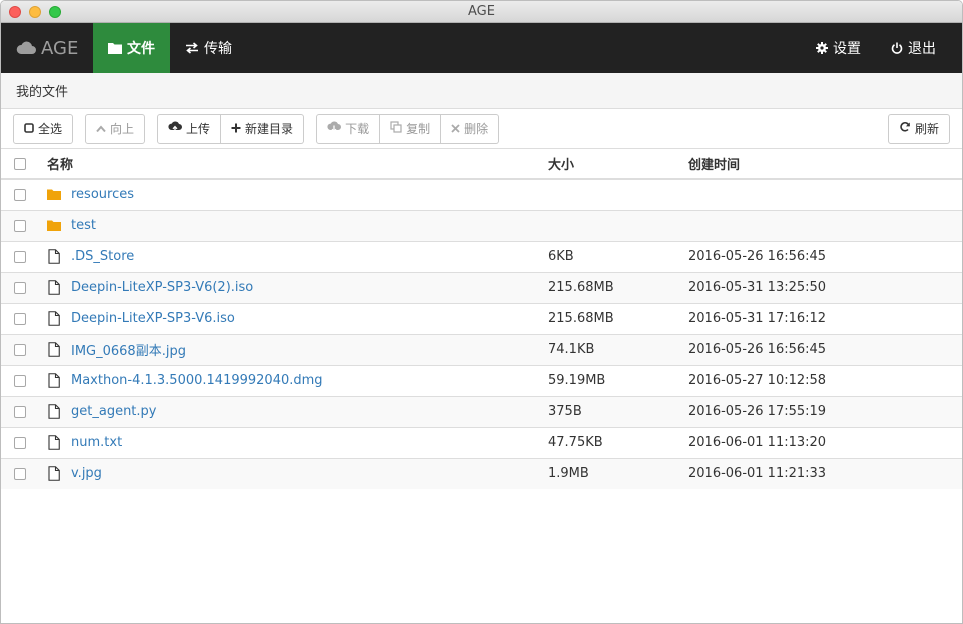 The image size is (963, 624). I want to click on refresh-label: 刷新, so click(926, 129).